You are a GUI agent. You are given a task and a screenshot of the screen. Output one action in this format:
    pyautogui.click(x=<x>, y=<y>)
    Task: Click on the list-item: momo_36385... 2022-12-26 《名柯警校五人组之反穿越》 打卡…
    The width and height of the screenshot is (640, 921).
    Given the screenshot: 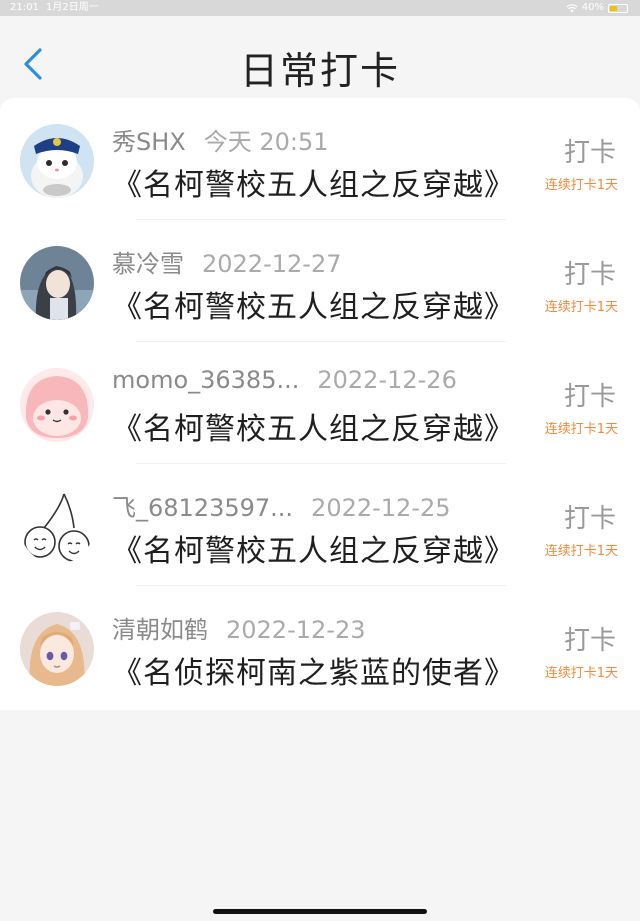 What is the action you would take?
    pyautogui.click(x=320, y=403)
    